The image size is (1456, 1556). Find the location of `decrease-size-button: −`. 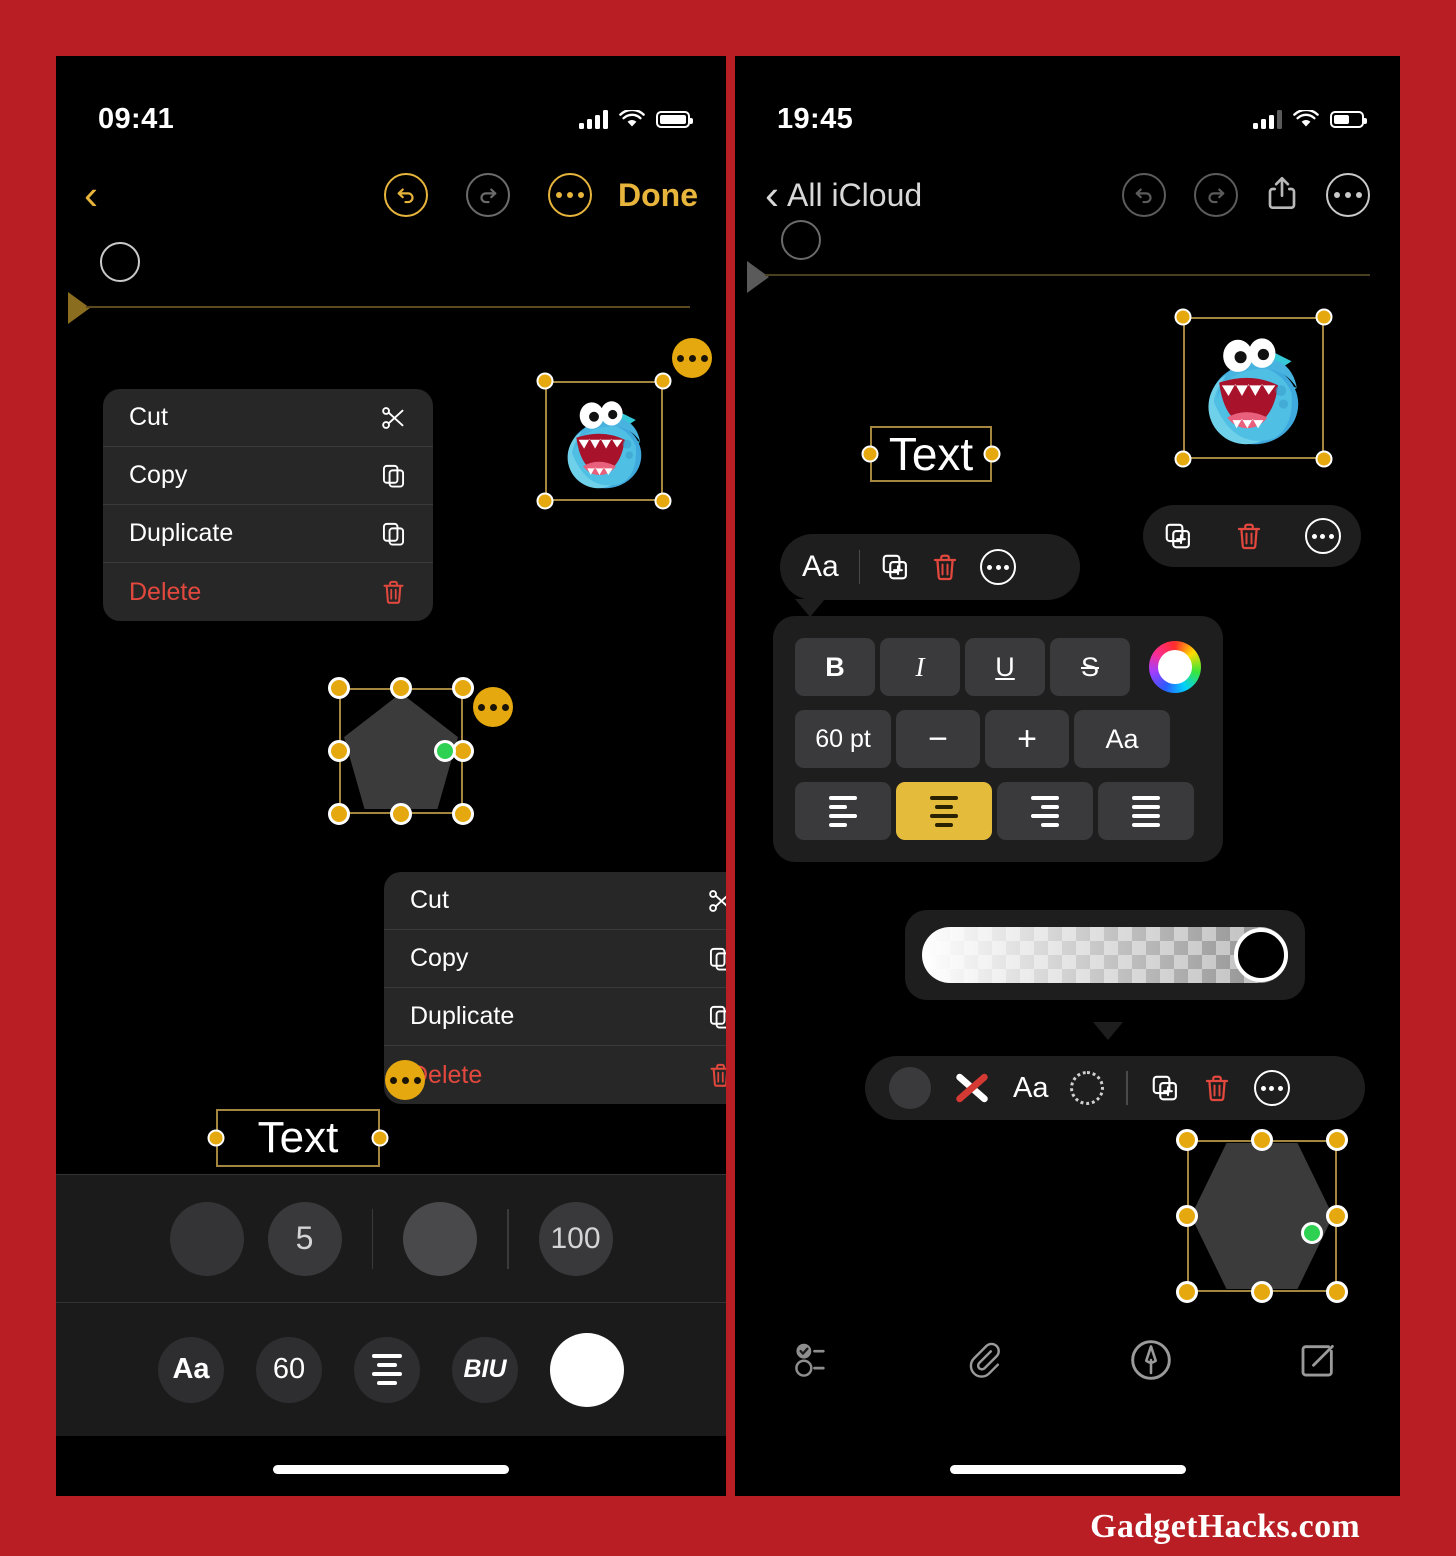

decrease-size-button: − is located at coordinates (938, 739).